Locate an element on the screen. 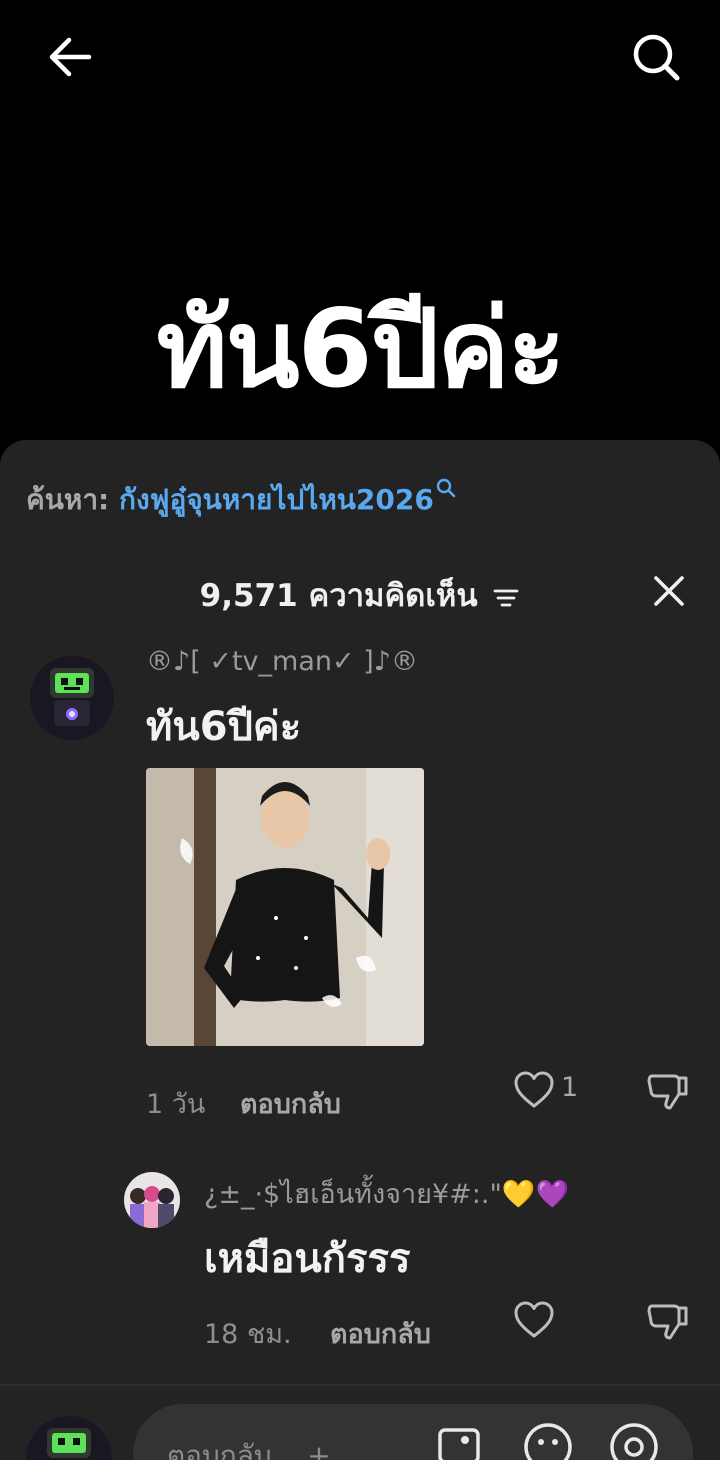  comment-photo is located at coordinates (285, 907).